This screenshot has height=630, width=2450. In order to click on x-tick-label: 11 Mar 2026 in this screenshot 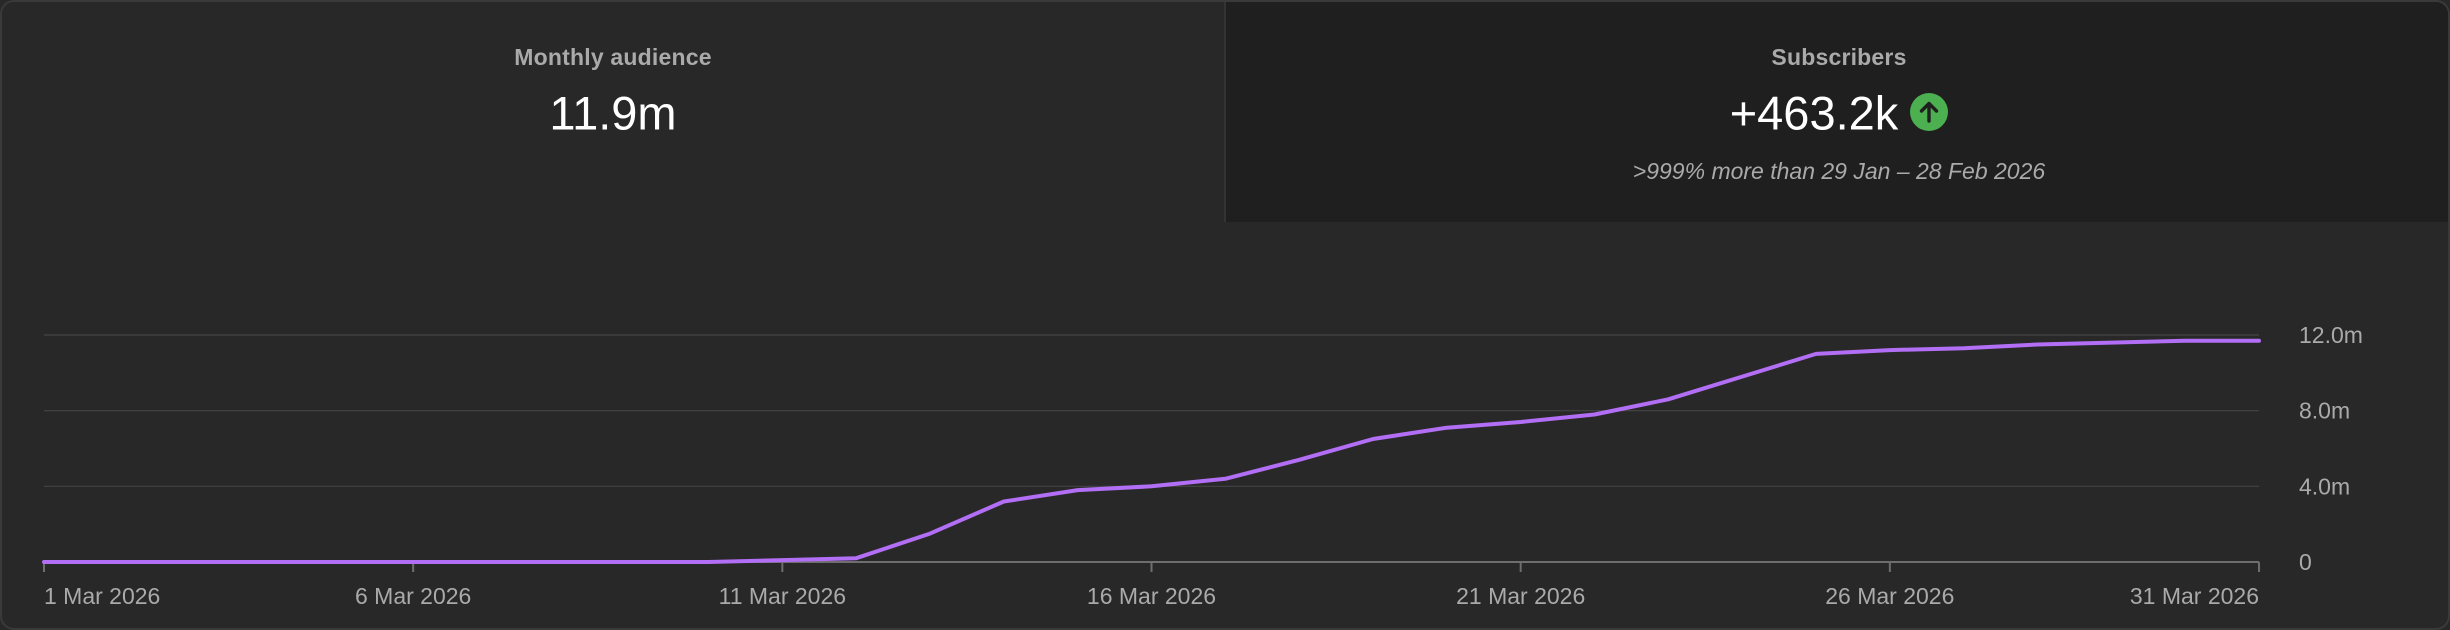, I will do `click(782, 596)`.